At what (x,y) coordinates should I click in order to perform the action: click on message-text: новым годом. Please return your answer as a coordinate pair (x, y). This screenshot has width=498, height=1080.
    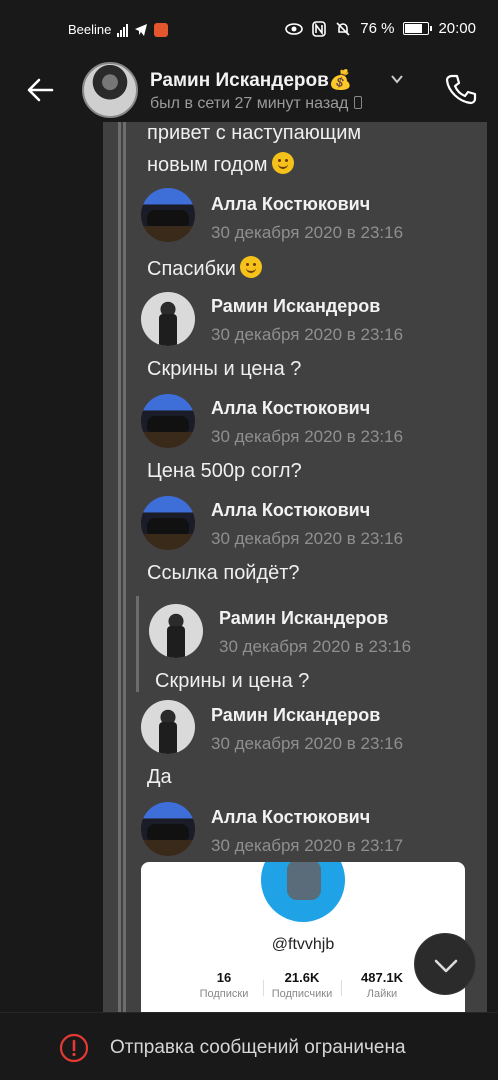
    Looking at the image, I should click on (220, 164).